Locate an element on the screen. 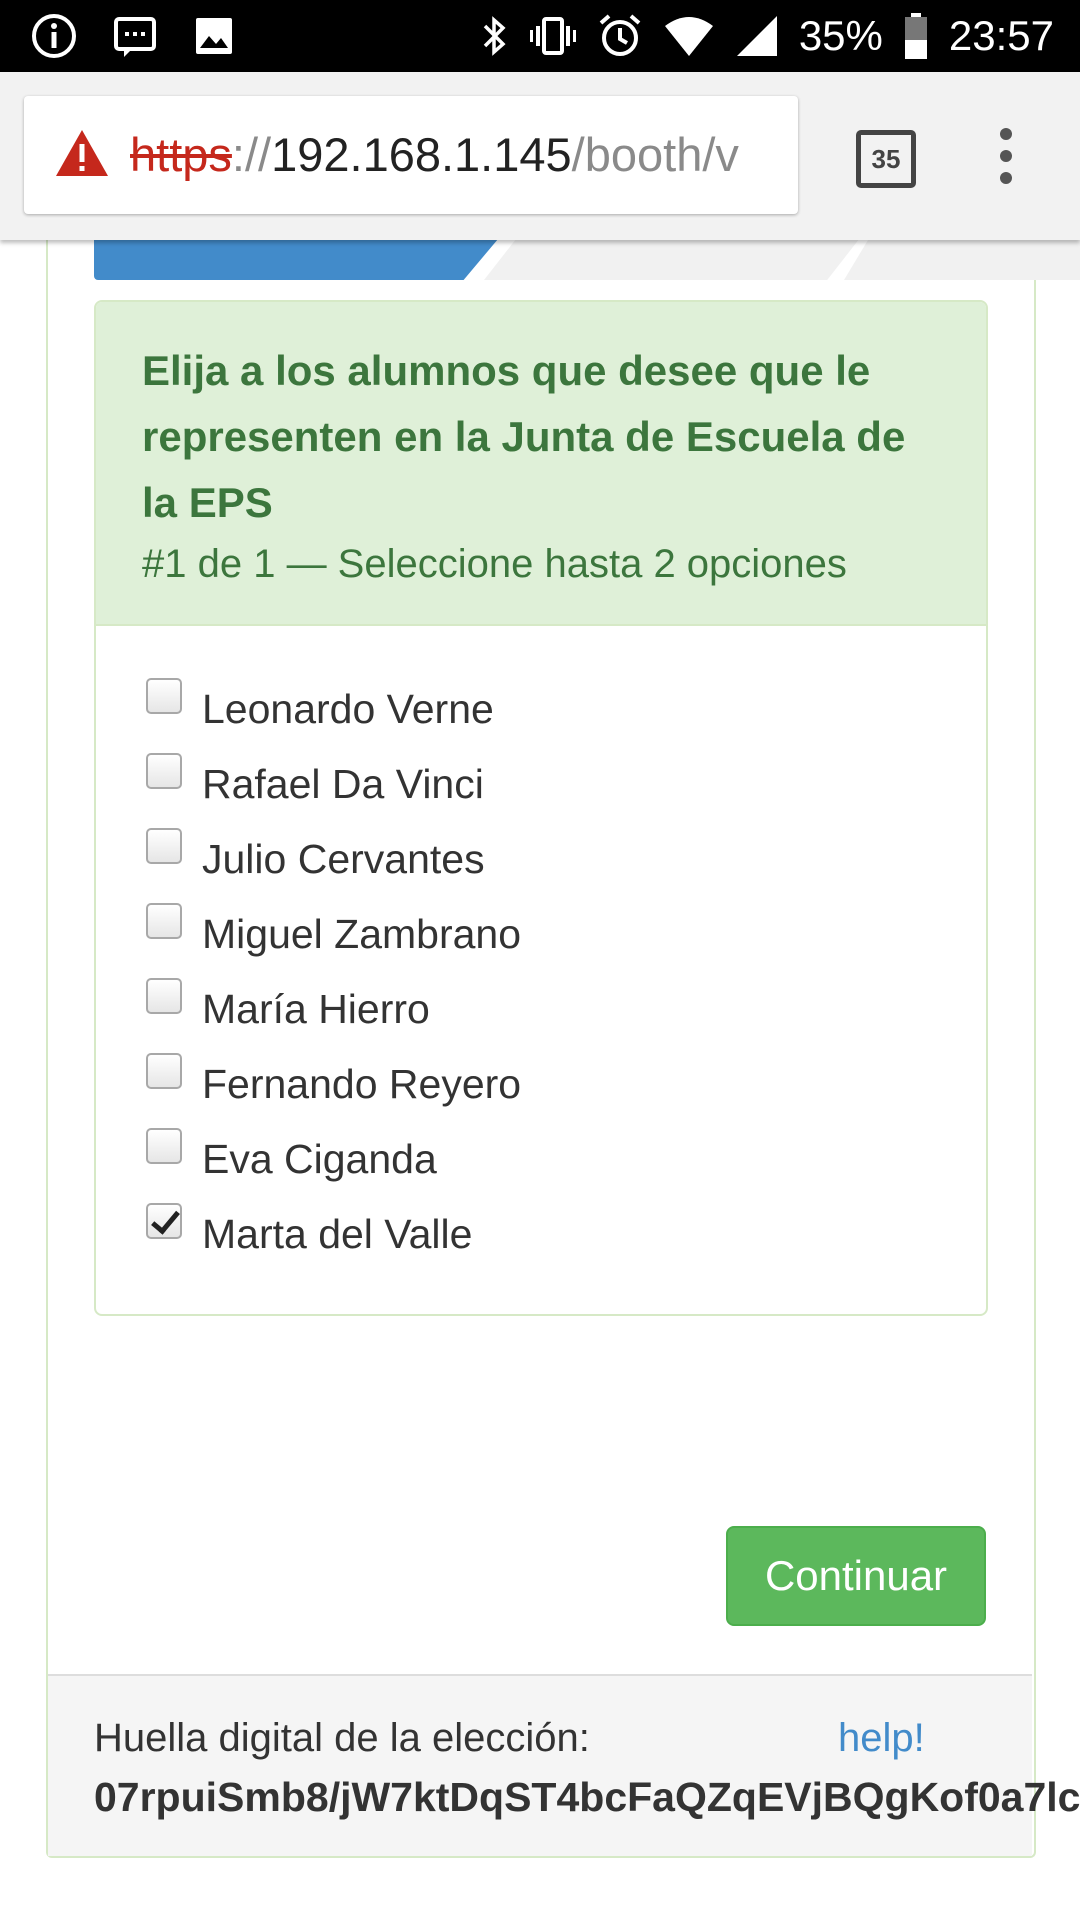  address-bar: https://192.168.1.145/booth/v is located at coordinates (411, 155).